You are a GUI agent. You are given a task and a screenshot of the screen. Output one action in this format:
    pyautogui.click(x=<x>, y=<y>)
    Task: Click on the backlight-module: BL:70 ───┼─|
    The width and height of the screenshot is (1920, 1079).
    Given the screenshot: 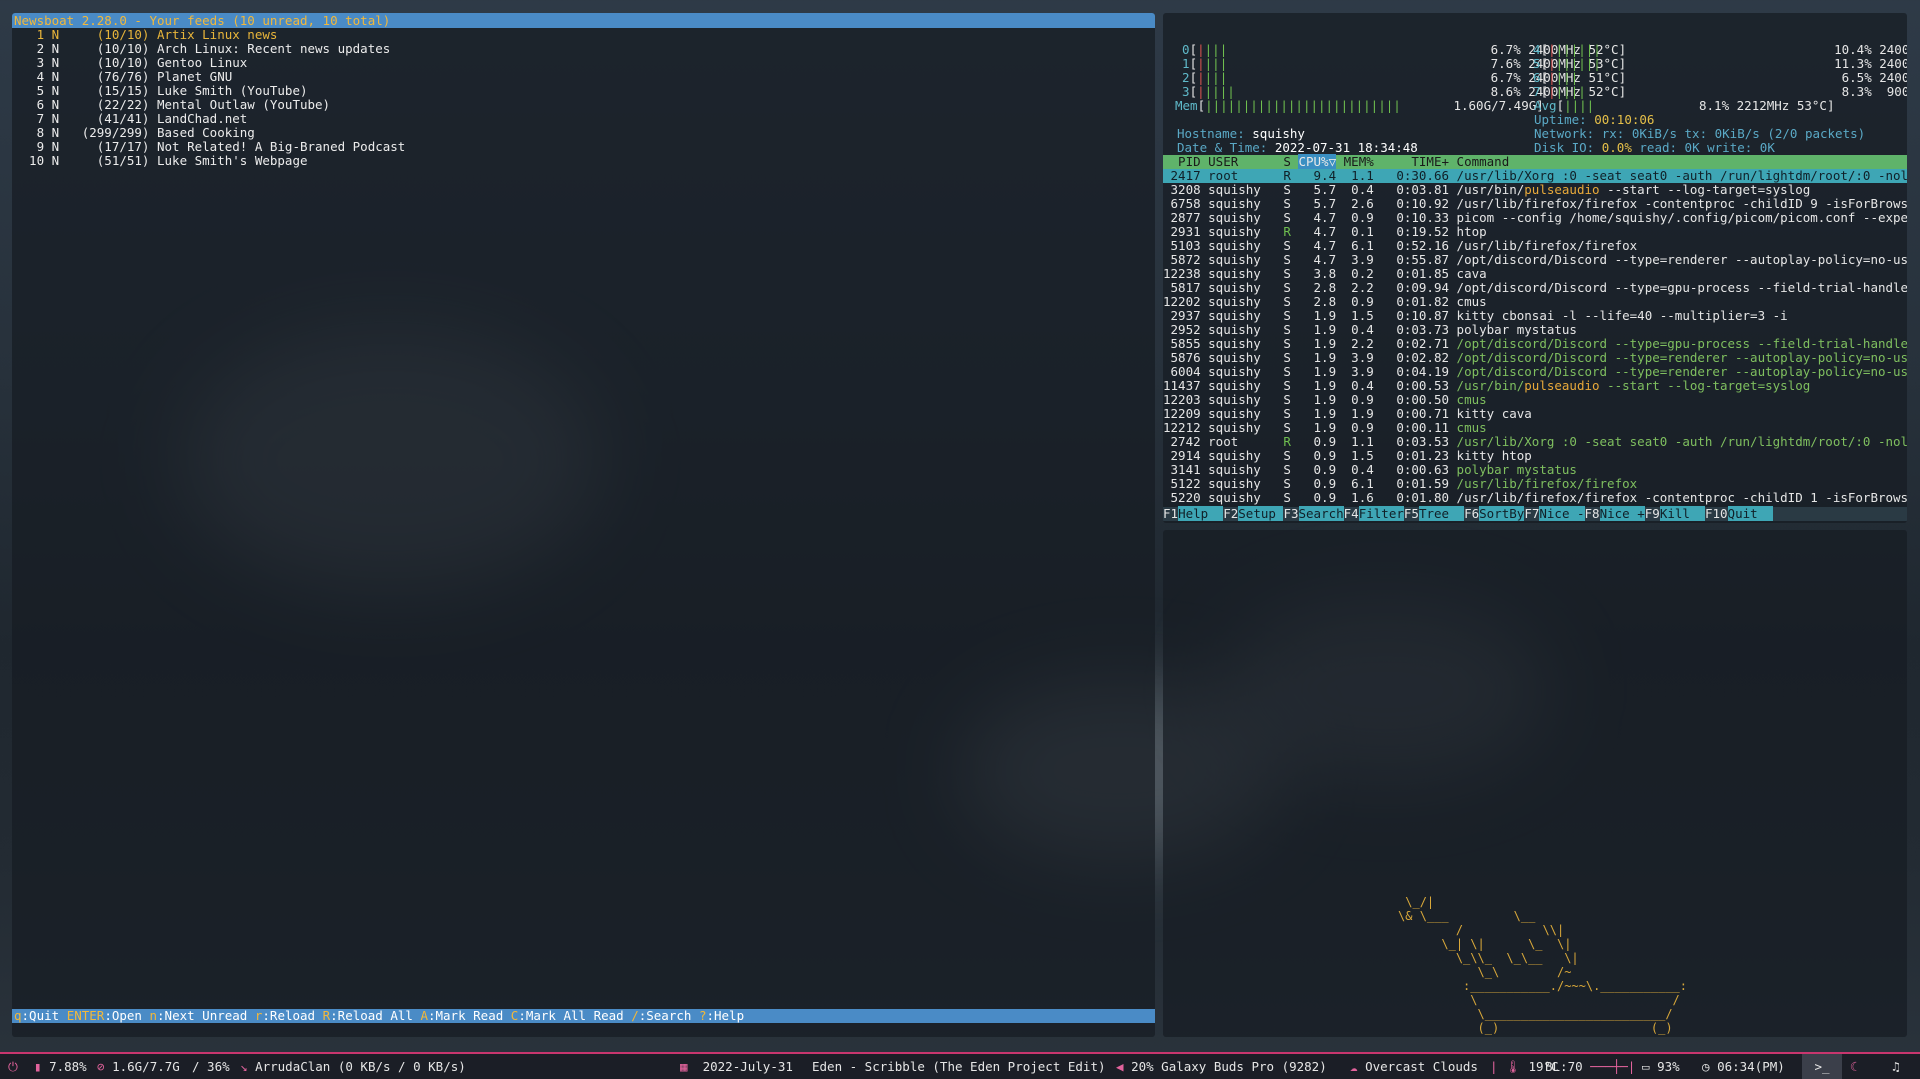 What is the action you would take?
    pyautogui.click(x=1590, y=1067)
    